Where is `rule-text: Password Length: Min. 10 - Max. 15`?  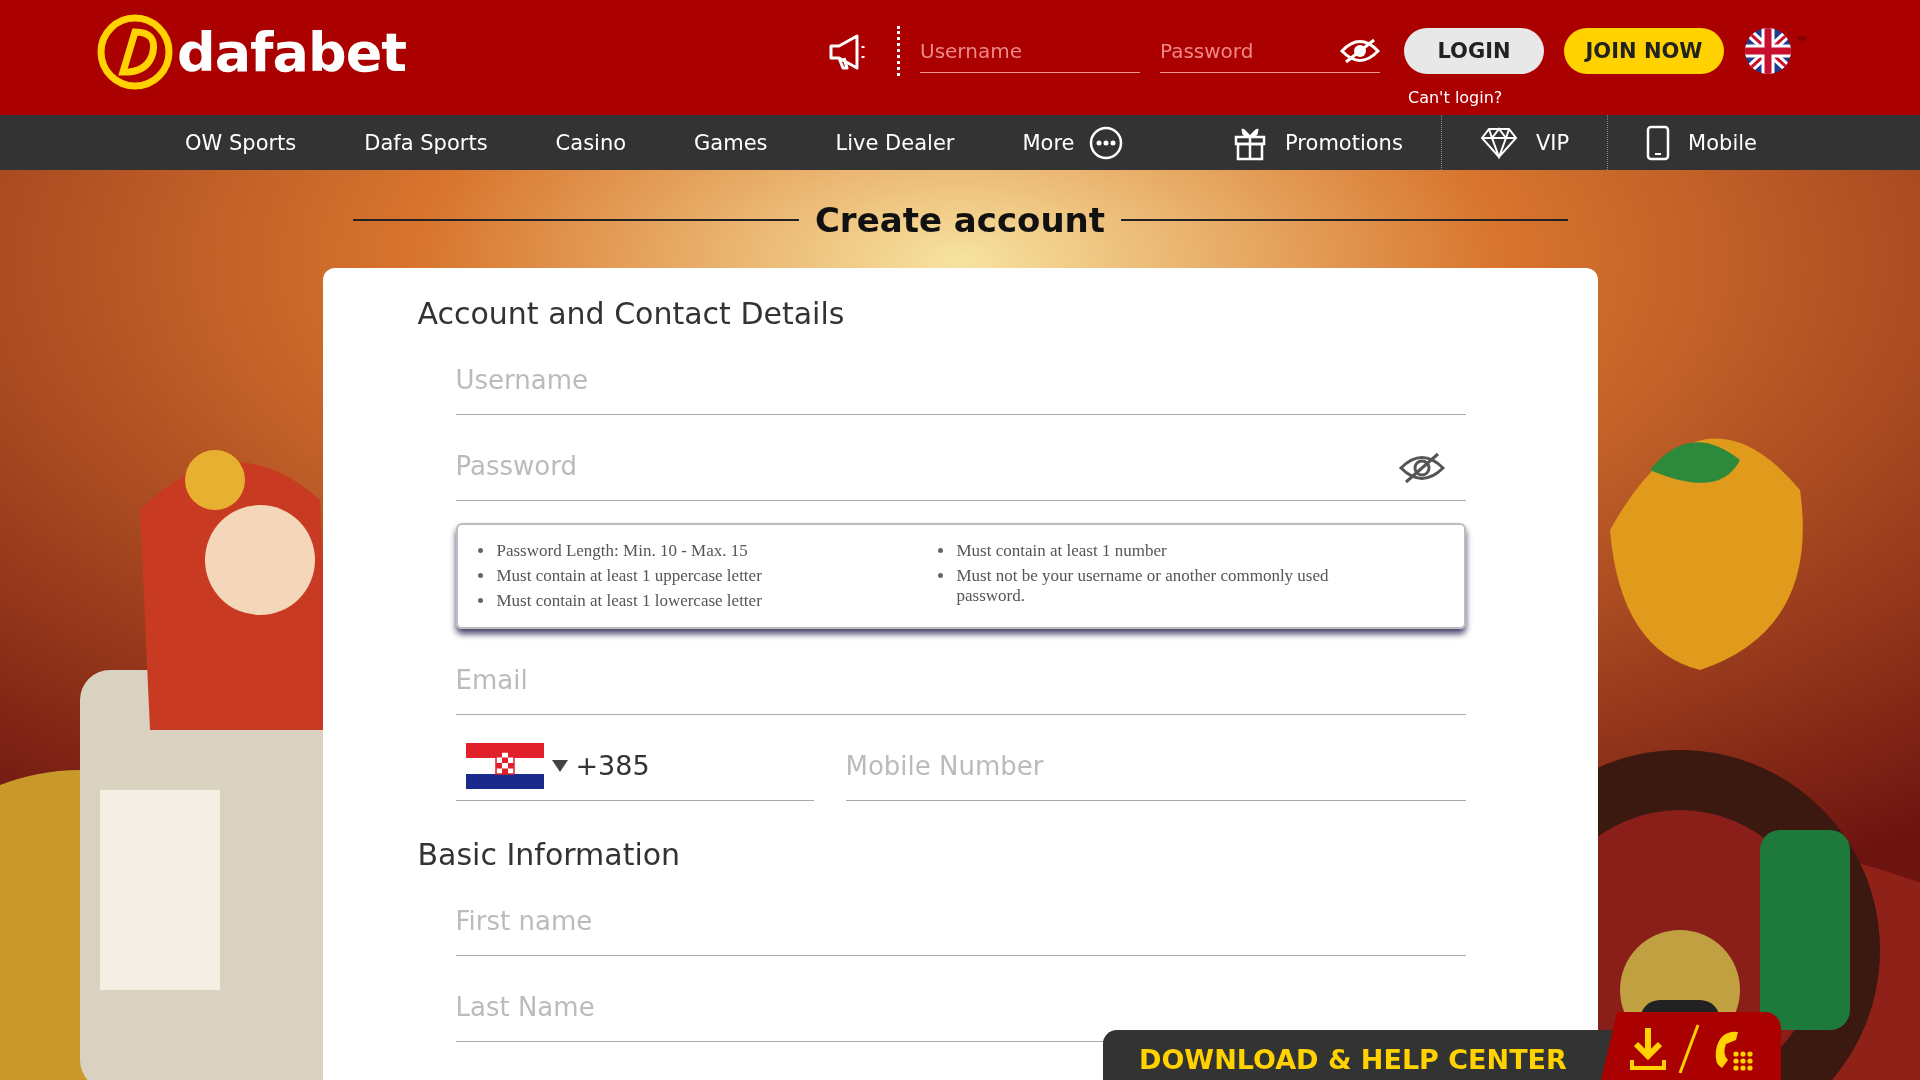 rule-text: Password Length: Min. 10 - Max. 15 is located at coordinates (622, 551).